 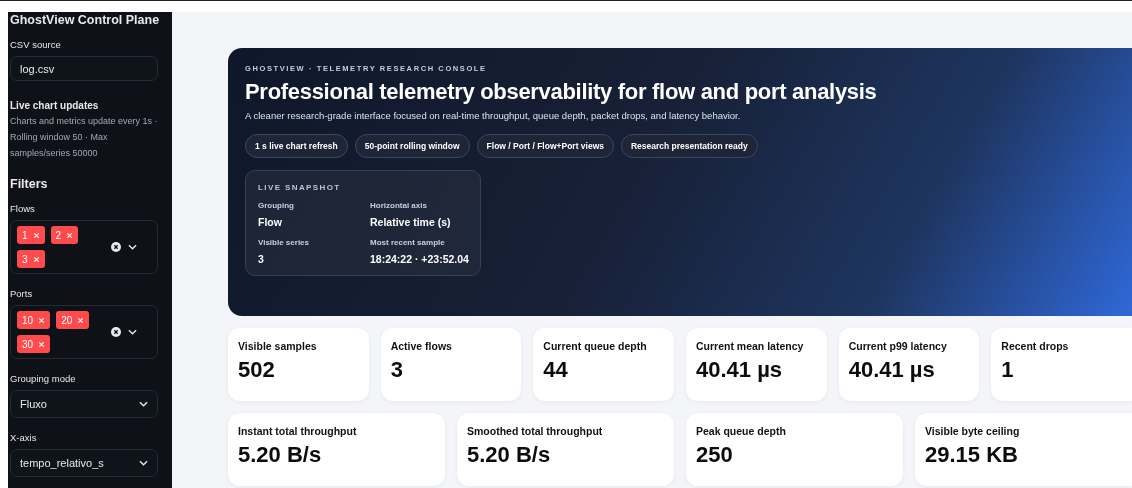 I want to click on feature-pill: Flow / Port / Flow+Port views, so click(x=545, y=146).